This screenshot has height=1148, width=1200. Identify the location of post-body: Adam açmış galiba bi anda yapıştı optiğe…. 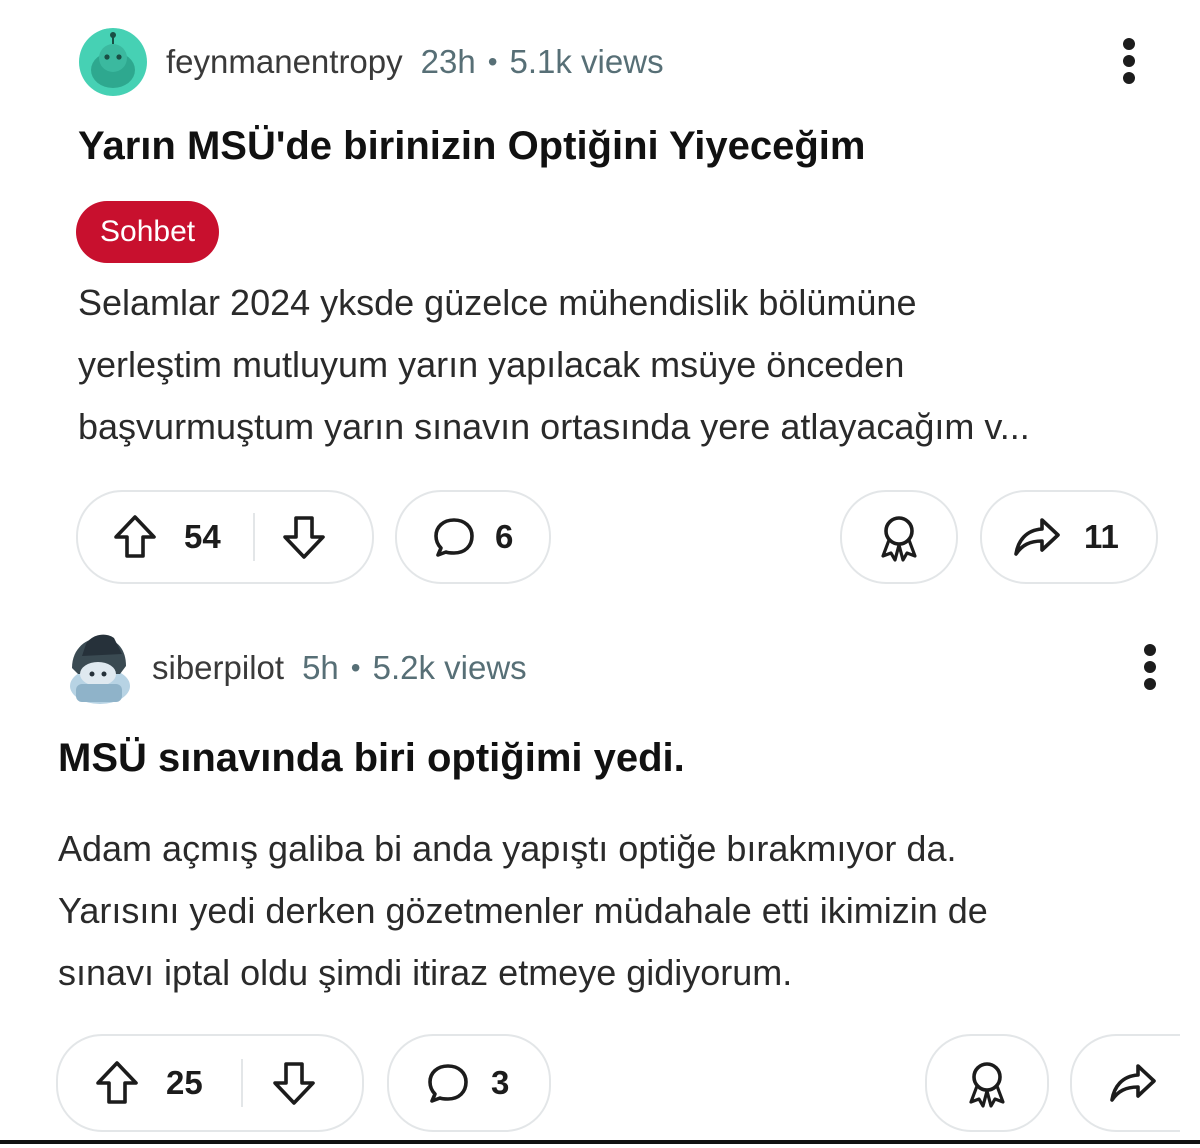
(523, 911).